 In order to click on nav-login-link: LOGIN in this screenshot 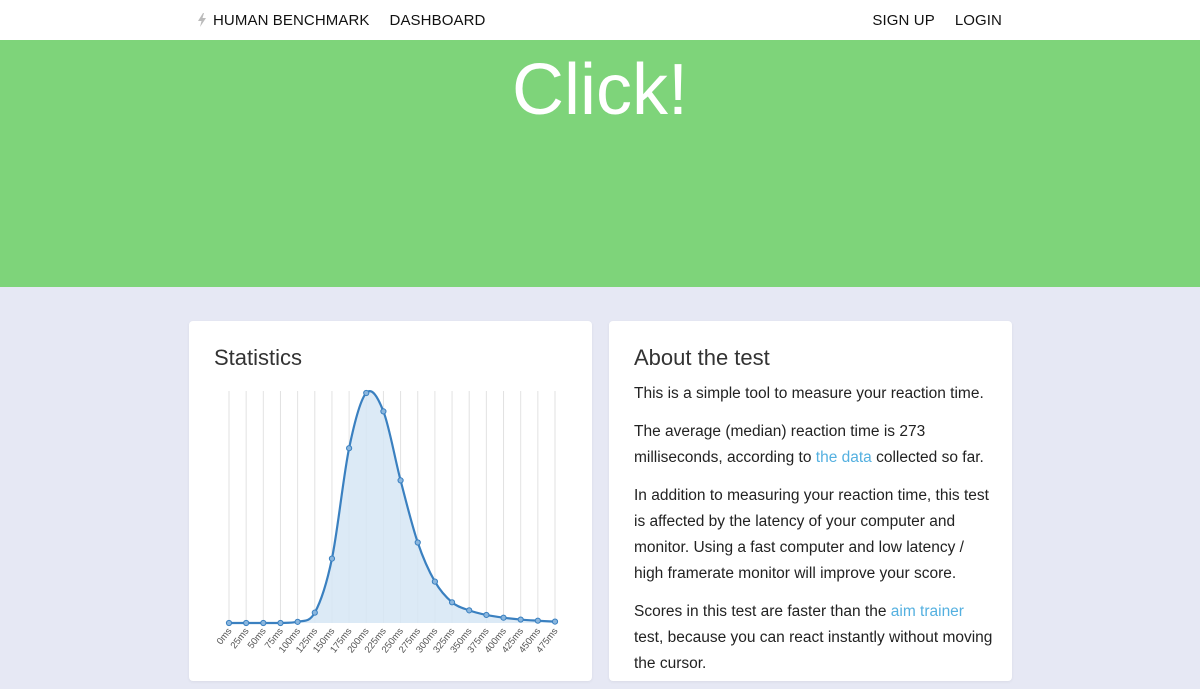, I will do `click(978, 20)`.